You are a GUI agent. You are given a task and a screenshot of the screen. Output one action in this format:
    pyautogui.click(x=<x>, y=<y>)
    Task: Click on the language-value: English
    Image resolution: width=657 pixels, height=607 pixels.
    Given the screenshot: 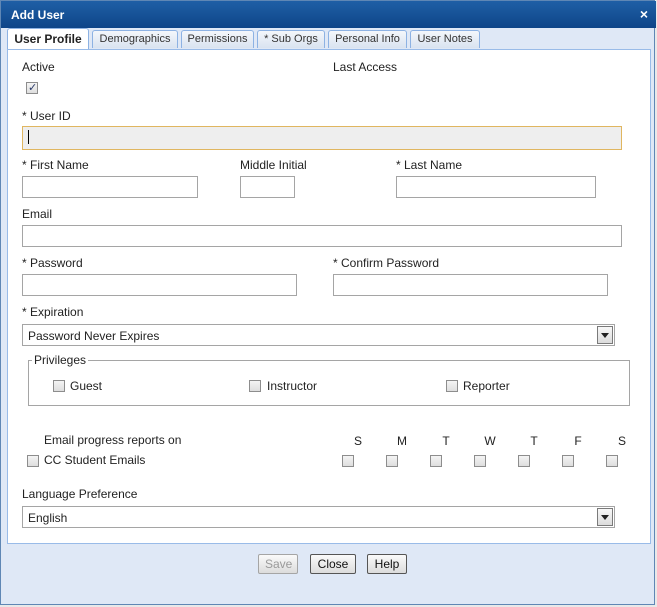 What is the action you would take?
    pyautogui.click(x=48, y=518)
    